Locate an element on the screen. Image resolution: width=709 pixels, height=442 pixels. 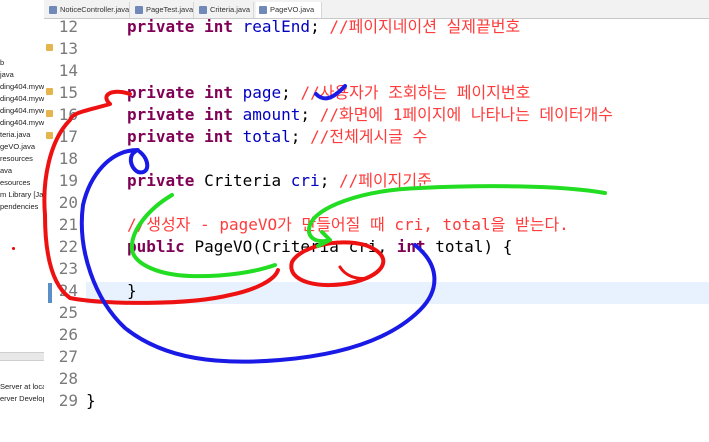
explorer-item: resources is located at coordinates (16, 159).